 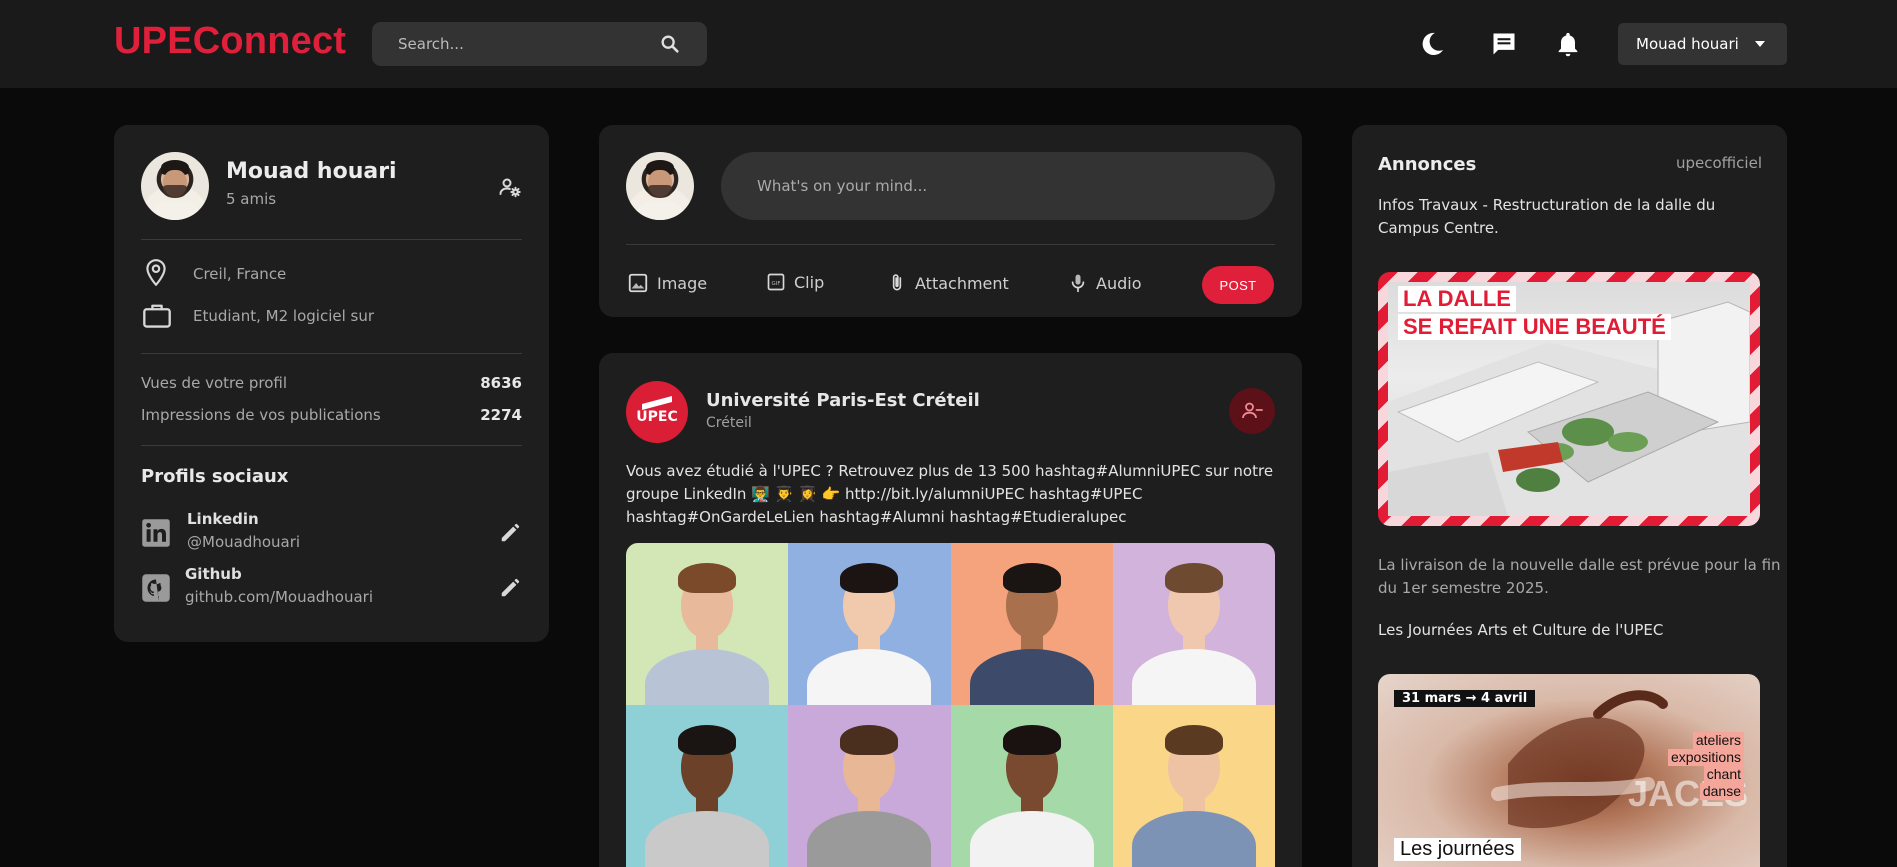 I want to click on remove-friend-button, so click(x=1252, y=411).